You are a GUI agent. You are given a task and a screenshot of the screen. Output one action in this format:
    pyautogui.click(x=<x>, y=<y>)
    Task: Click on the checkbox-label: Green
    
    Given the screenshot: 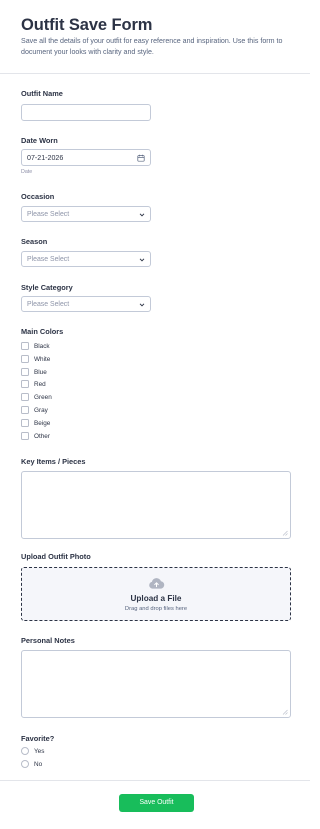 What is the action you would take?
    pyautogui.click(x=43, y=397)
    